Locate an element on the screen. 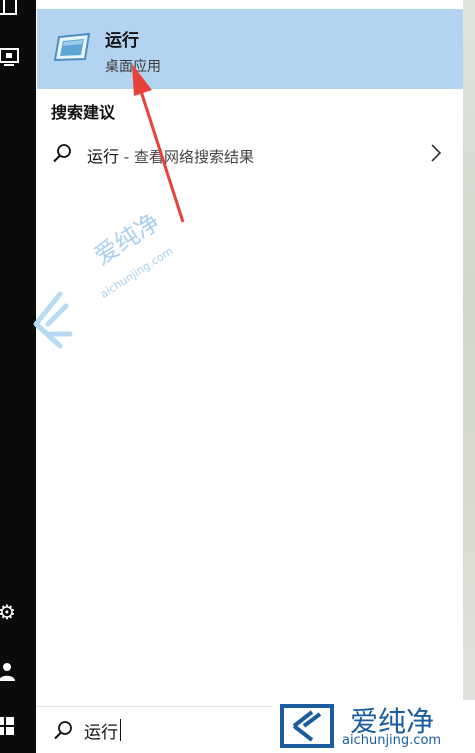  desktop-edge is located at coordinates (469, 376).